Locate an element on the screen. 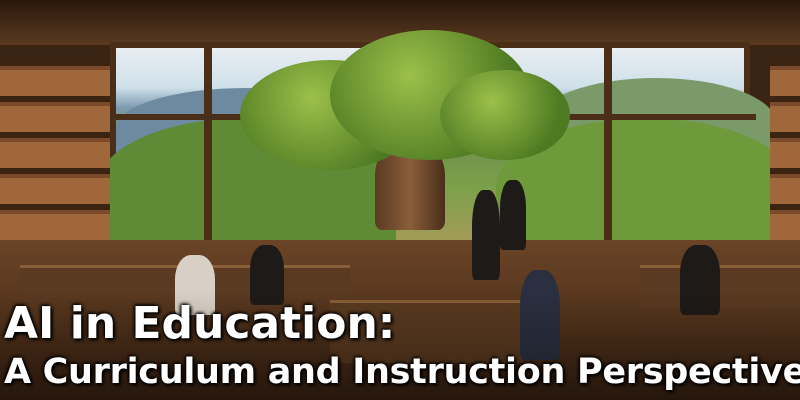 The height and width of the screenshot is (400, 800). tree-canopy is located at coordinates (505, 115).